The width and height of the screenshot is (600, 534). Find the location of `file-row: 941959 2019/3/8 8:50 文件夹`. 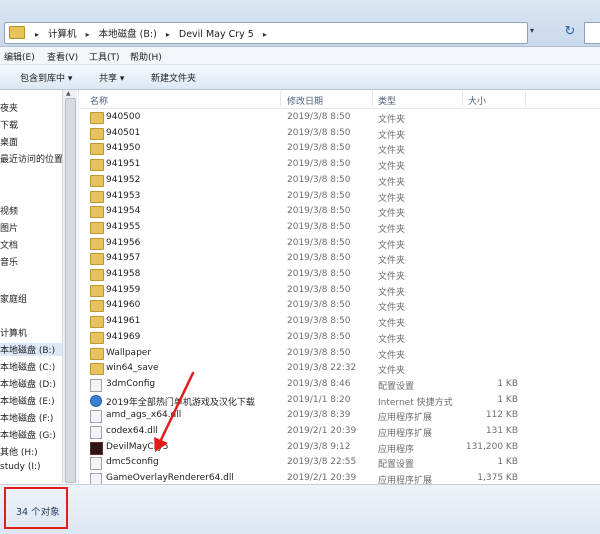

file-row: 941959 2019/3/8 8:50 文件夹 is located at coordinates (340, 291).